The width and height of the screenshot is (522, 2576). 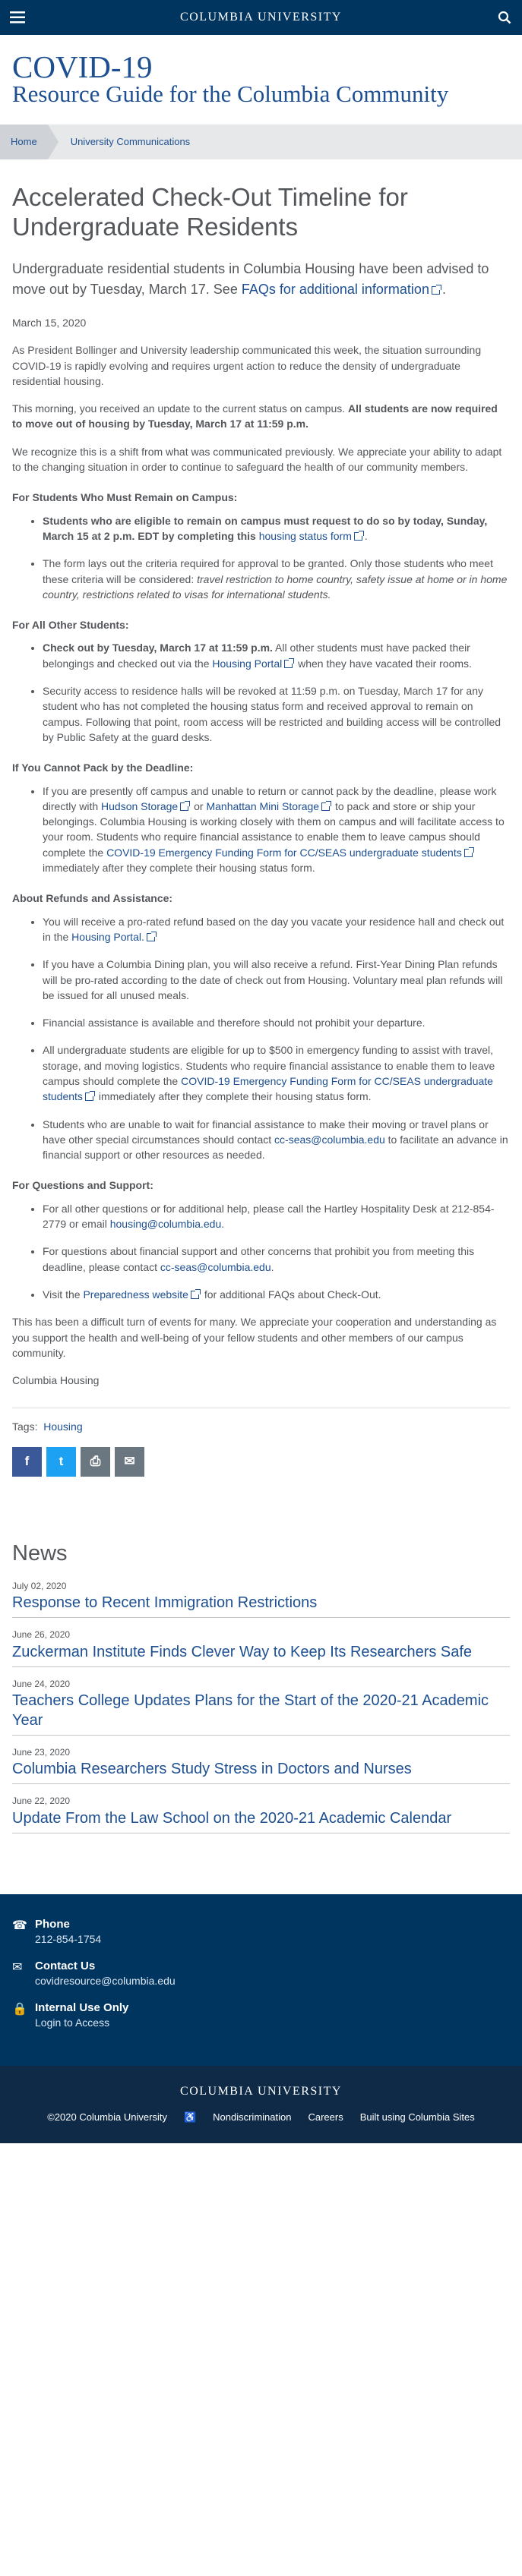 What do you see at coordinates (131, 142) in the screenshot?
I see `breadcrumb-current: University Communications` at bounding box center [131, 142].